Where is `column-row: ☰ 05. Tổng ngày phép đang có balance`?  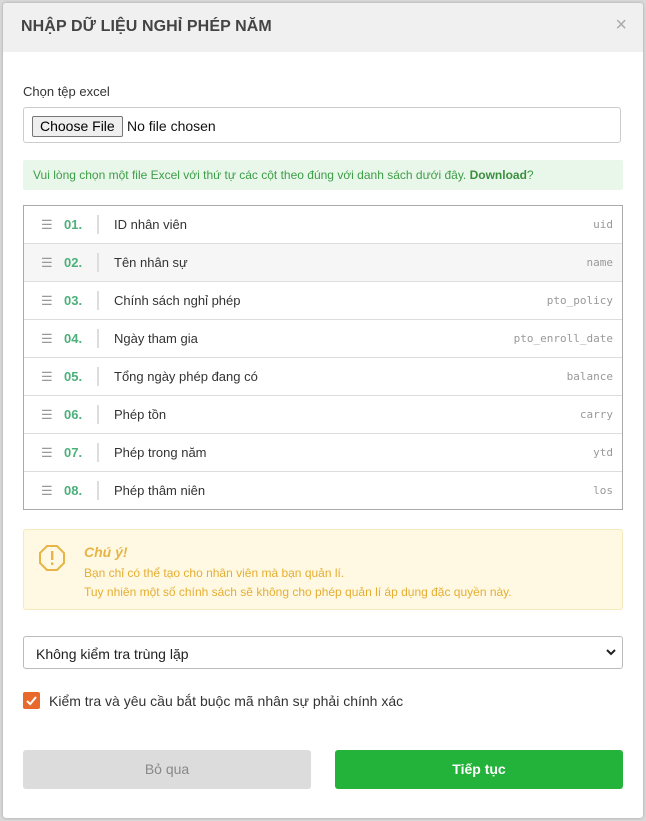 column-row: ☰ 05. Tổng ngày phép đang có balance is located at coordinates (323, 377).